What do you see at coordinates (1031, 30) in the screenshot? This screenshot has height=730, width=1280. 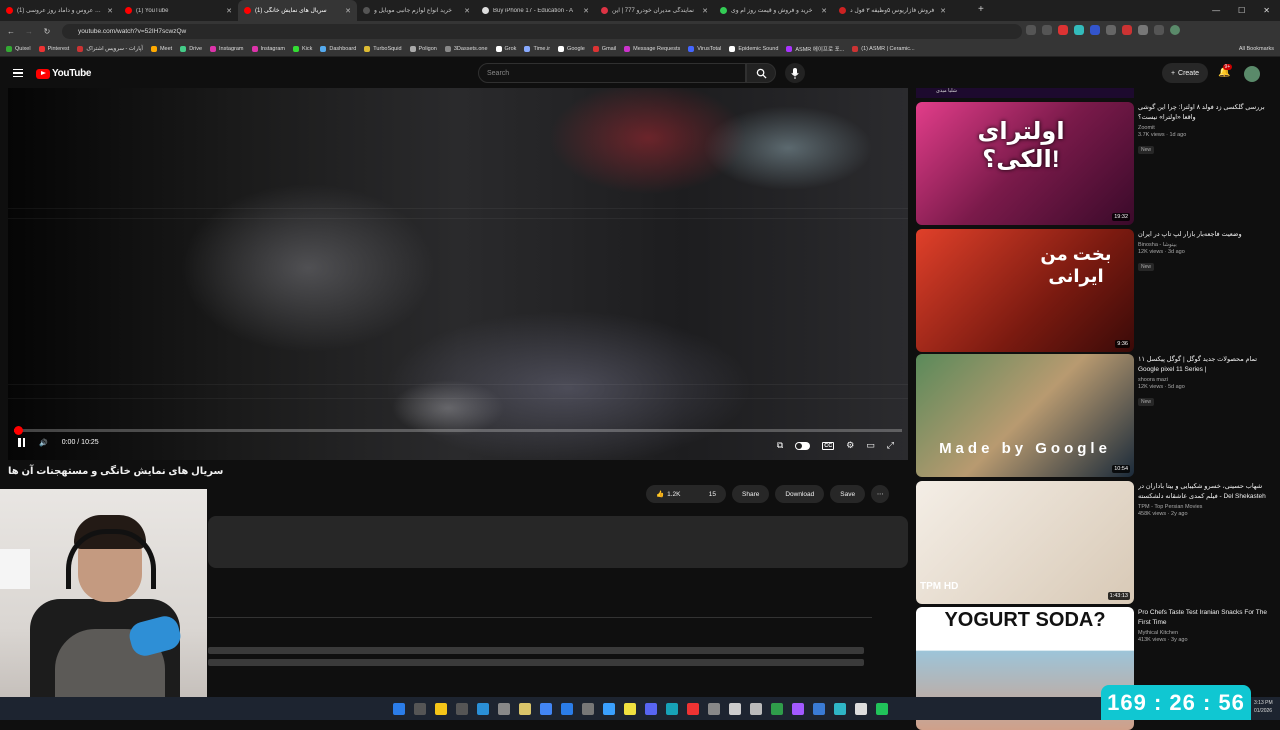 I see `install-icon` at bounding box center [1031, 30].